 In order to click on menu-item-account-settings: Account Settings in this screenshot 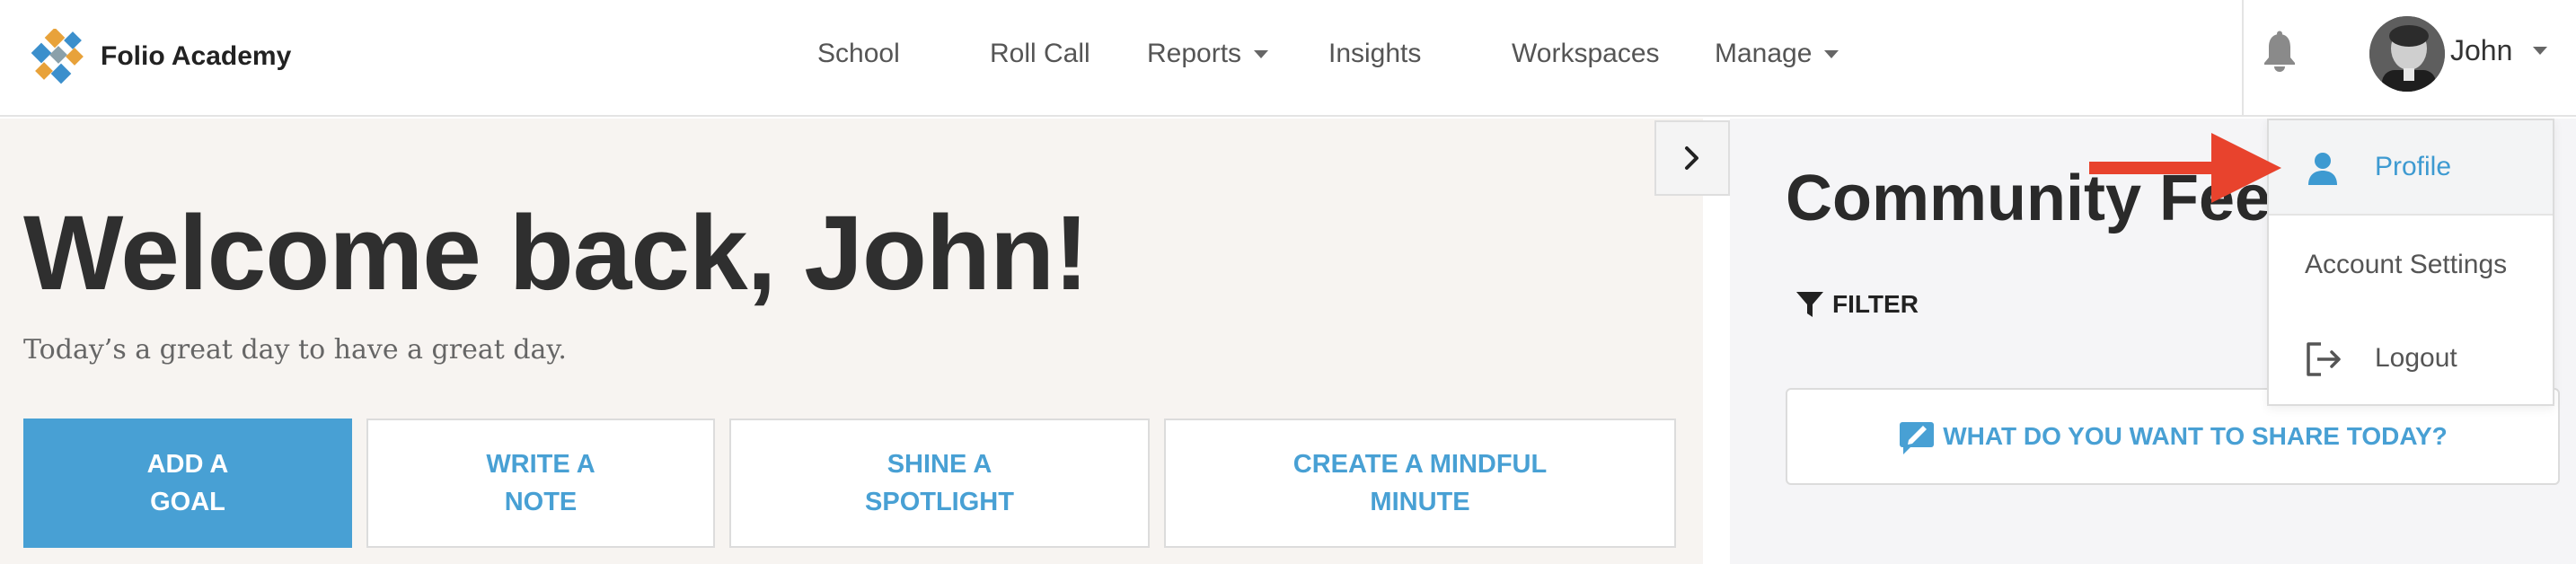, I will do `click(2411, 265)`.